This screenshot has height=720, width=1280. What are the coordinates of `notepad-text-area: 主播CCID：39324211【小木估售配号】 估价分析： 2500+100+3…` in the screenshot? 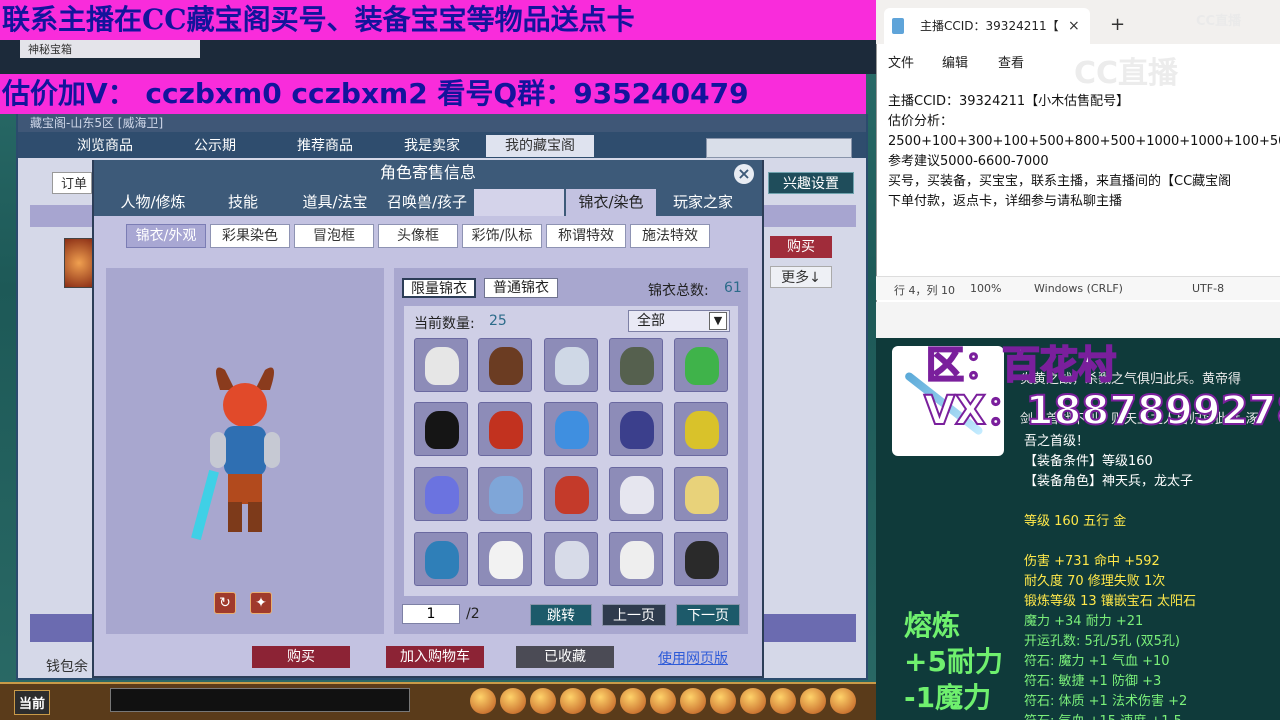 It's located at (1084, 182).